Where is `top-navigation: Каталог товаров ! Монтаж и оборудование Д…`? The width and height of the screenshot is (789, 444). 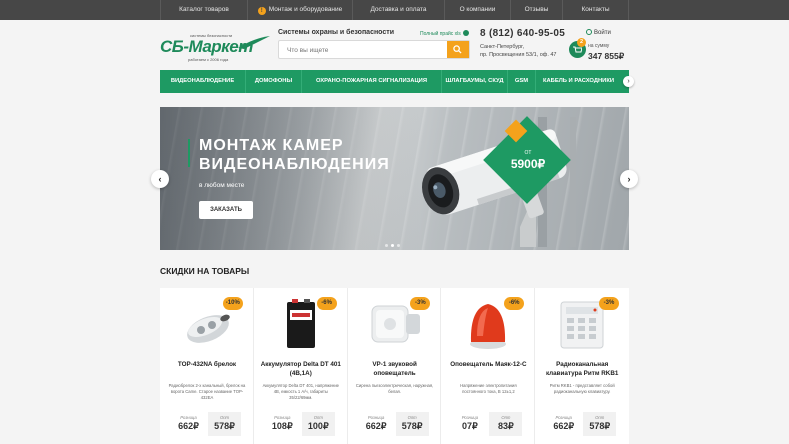
top-navigation: Каталог товаров ! Монтаж и оборудование Д… is located at coordinates (394, 10).